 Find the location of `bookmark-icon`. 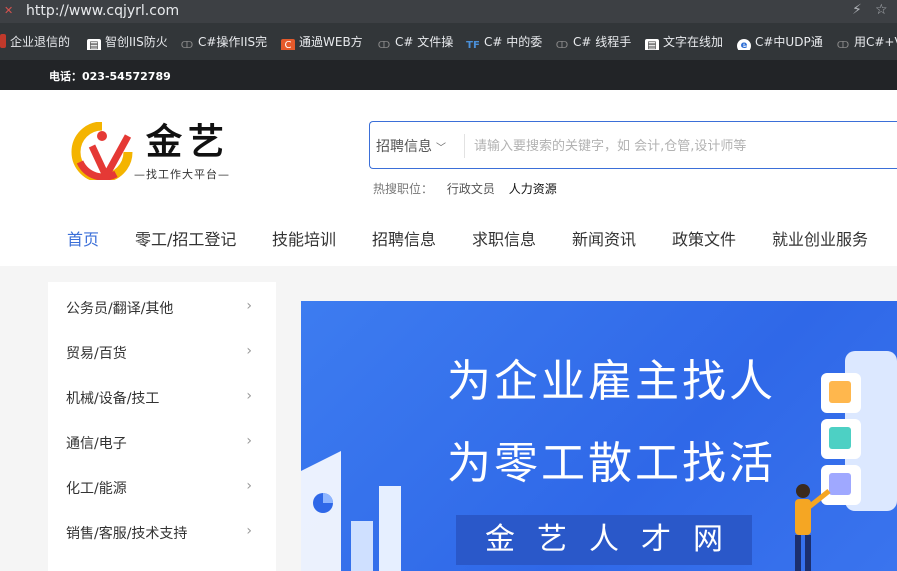

bookmark-icon is located at coordinates (3, 41).